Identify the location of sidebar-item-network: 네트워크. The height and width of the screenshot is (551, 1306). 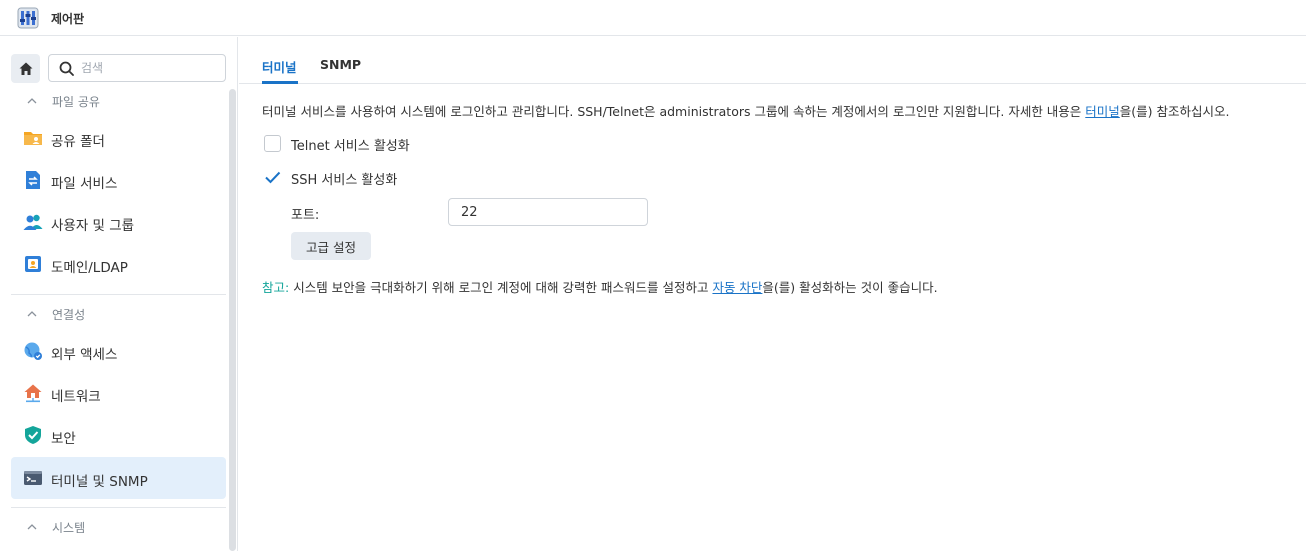
(118, 393).